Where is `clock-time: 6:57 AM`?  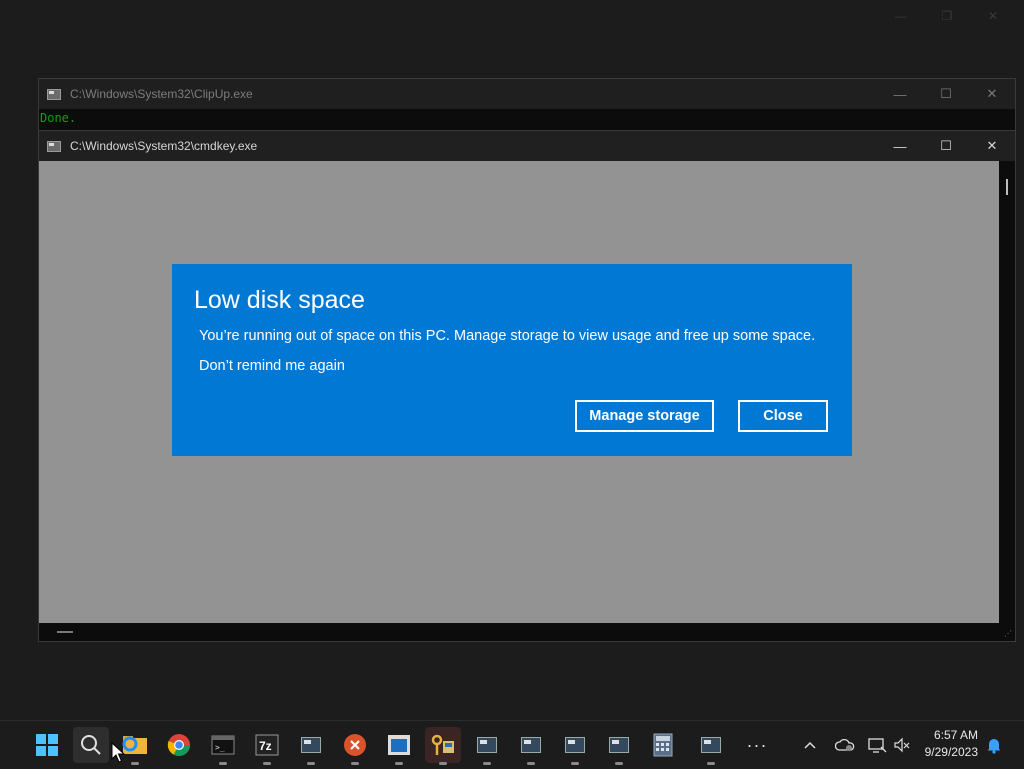 clock-time: 6:57 AM is located at coordinates (955, 735).